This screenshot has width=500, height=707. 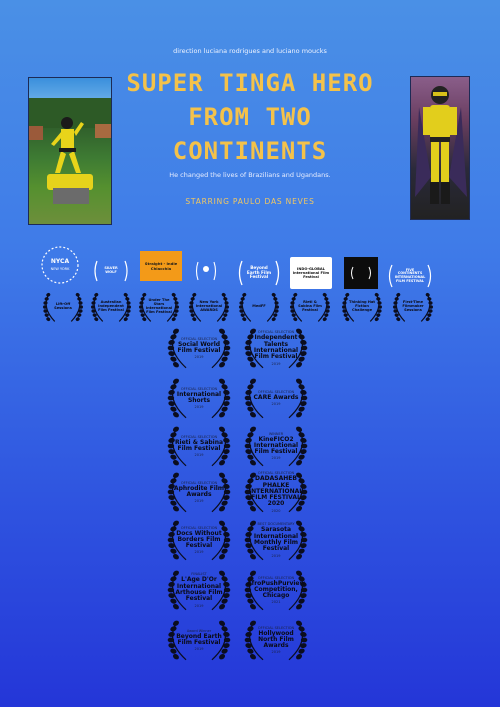 I want to click on laurel-row2-item: First-Time Filmmaker Sessions, so click(x=413, y=307).